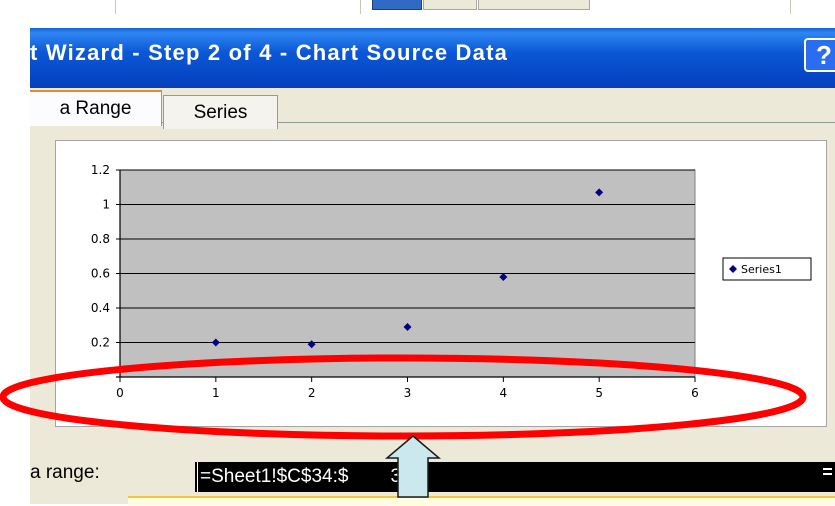 This screenshot has height=506, width=835. What do you see at coordinates (413, 466) in the screenshot?
I see `up-arrow-icon` at bounding box center [413, 466].